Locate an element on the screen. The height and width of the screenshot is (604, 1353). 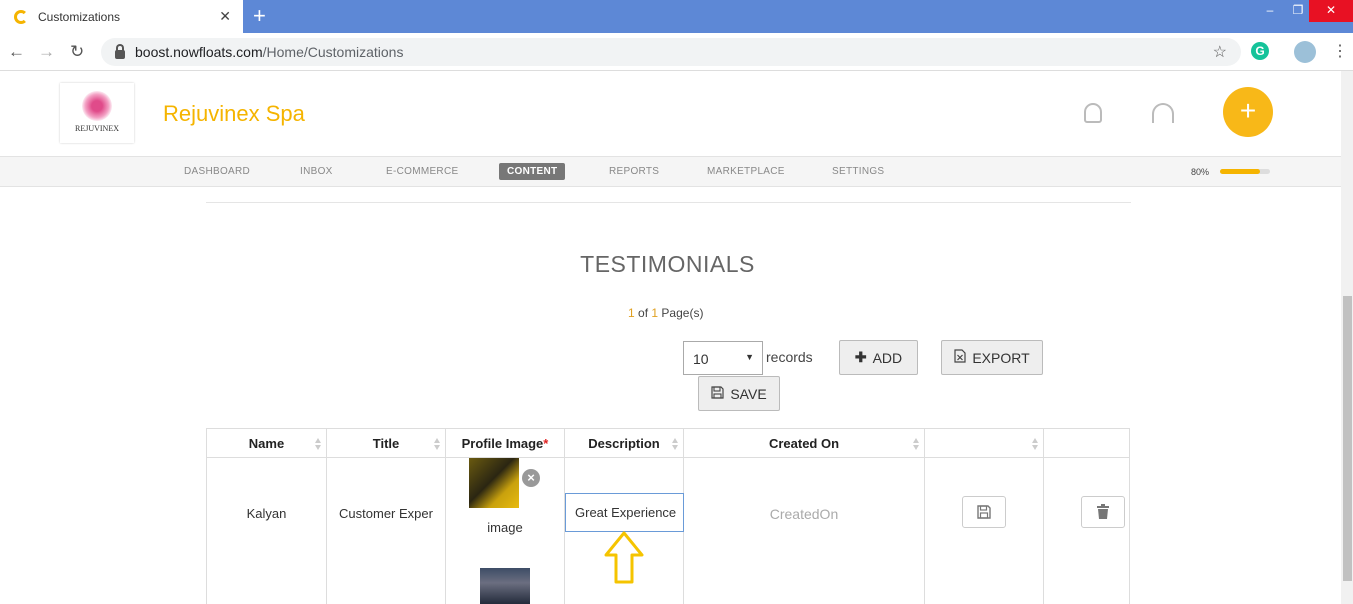
trash-icon is located at coordinates (1103, 511).